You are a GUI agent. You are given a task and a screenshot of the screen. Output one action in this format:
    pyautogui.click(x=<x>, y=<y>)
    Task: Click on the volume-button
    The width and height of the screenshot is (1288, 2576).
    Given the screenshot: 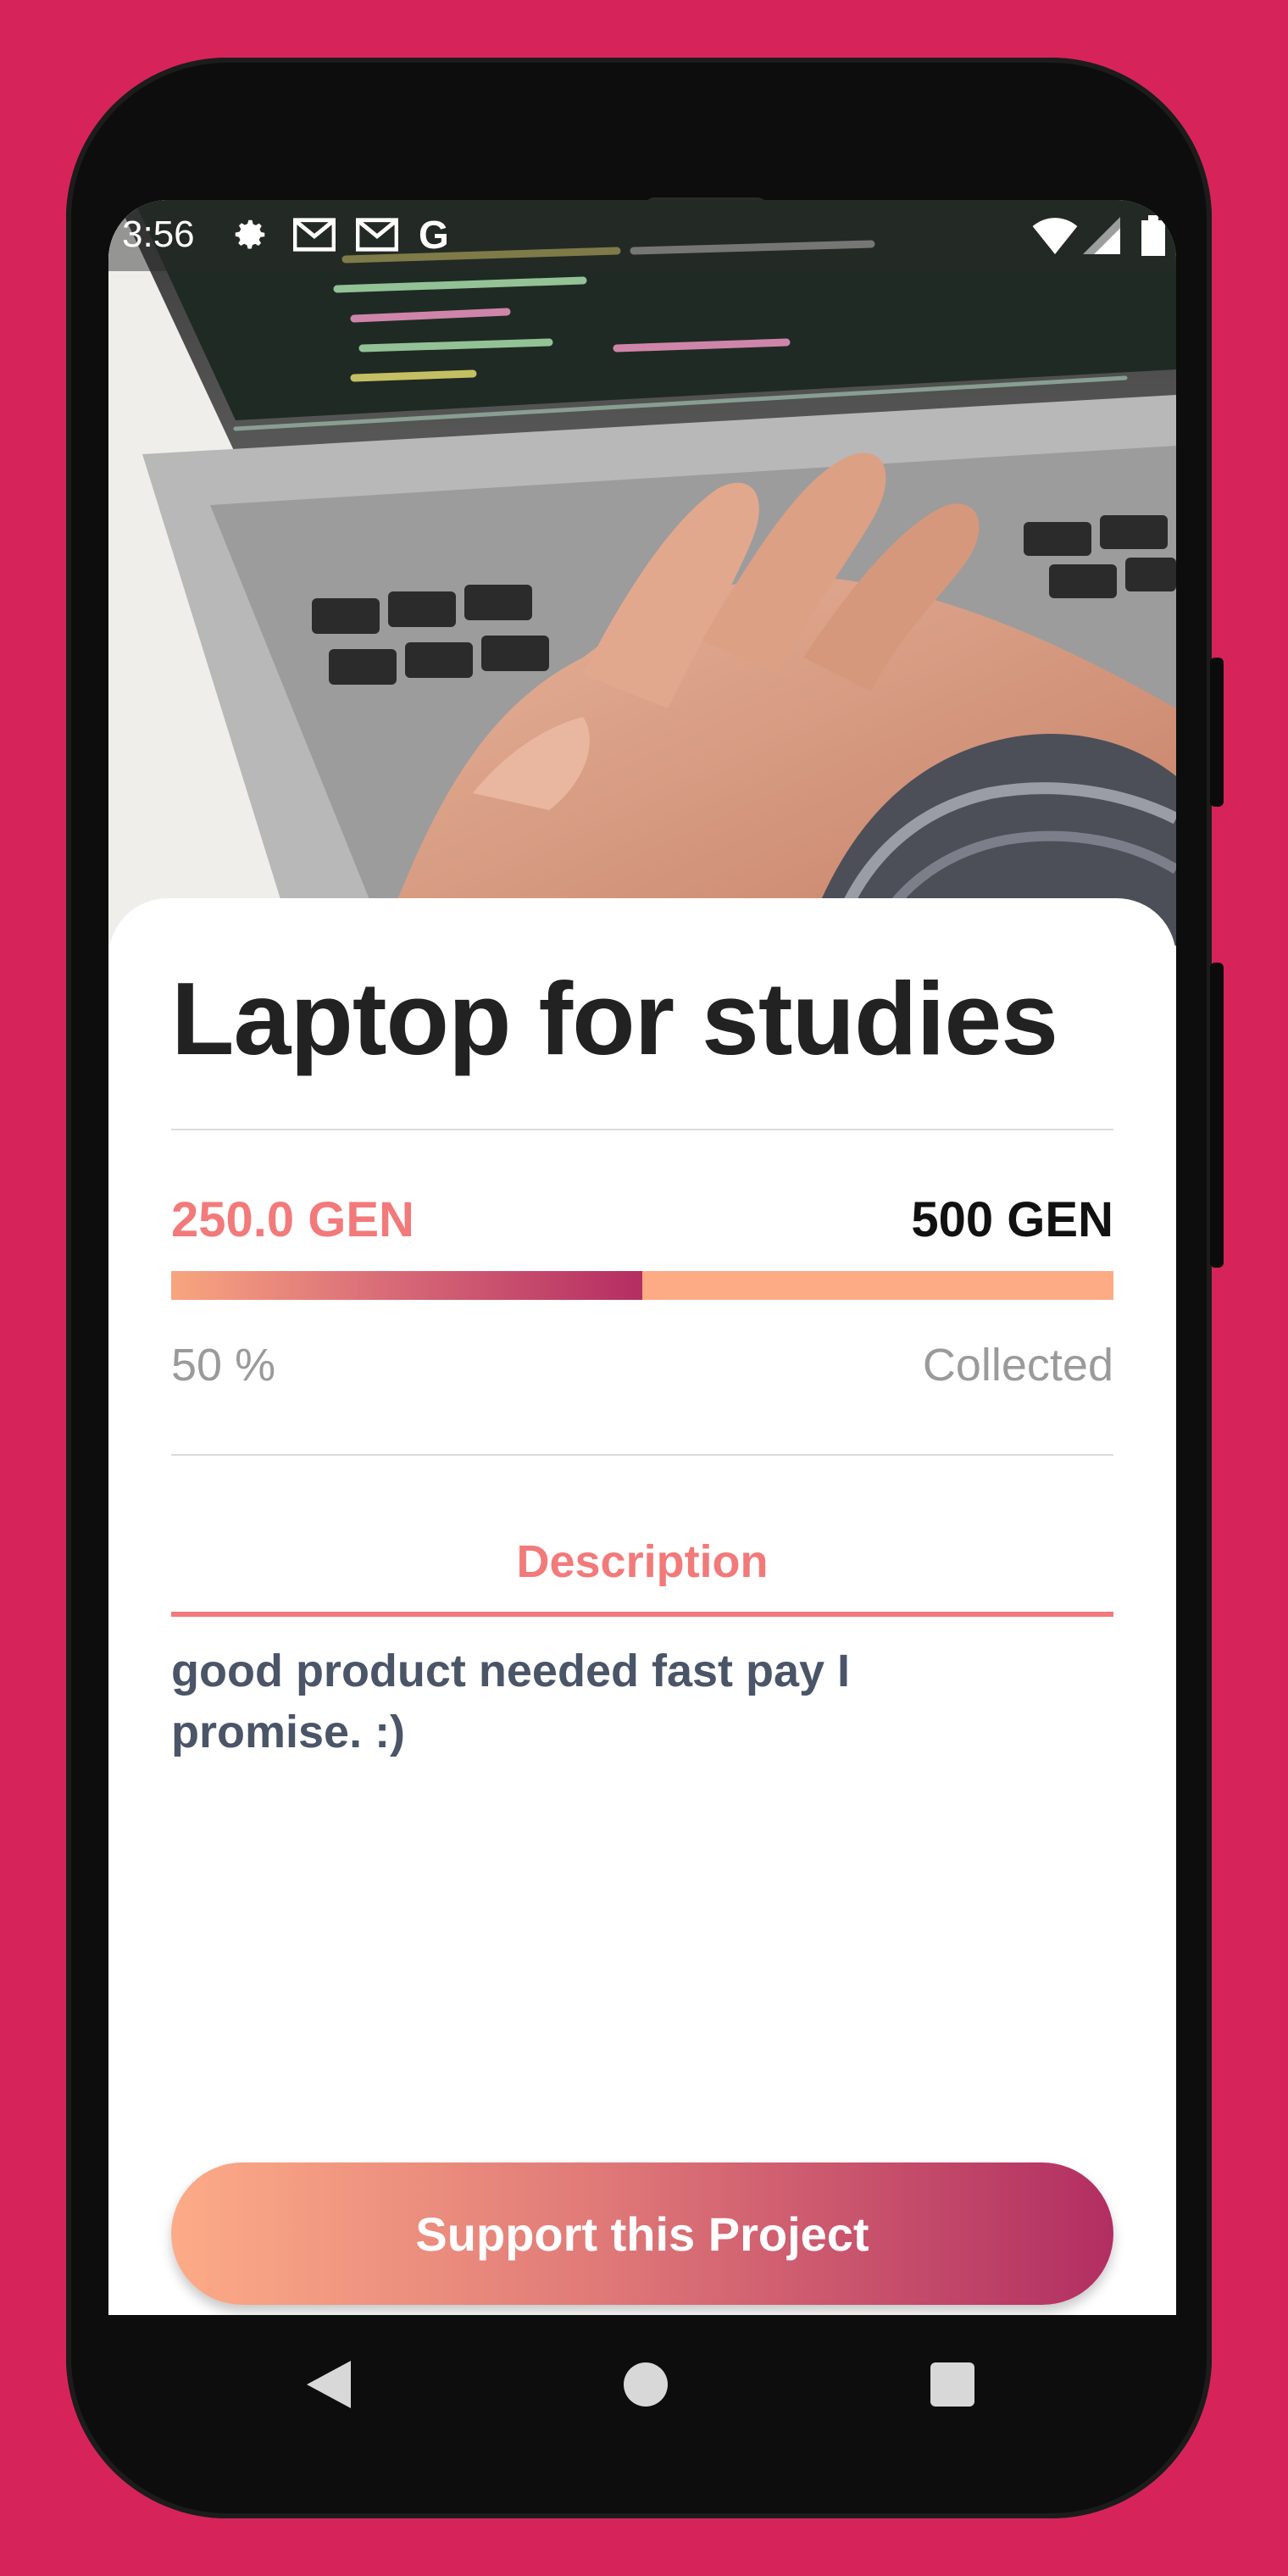 What is the action you would take?
    pyautogui.click(x=1217, y=1115)
    